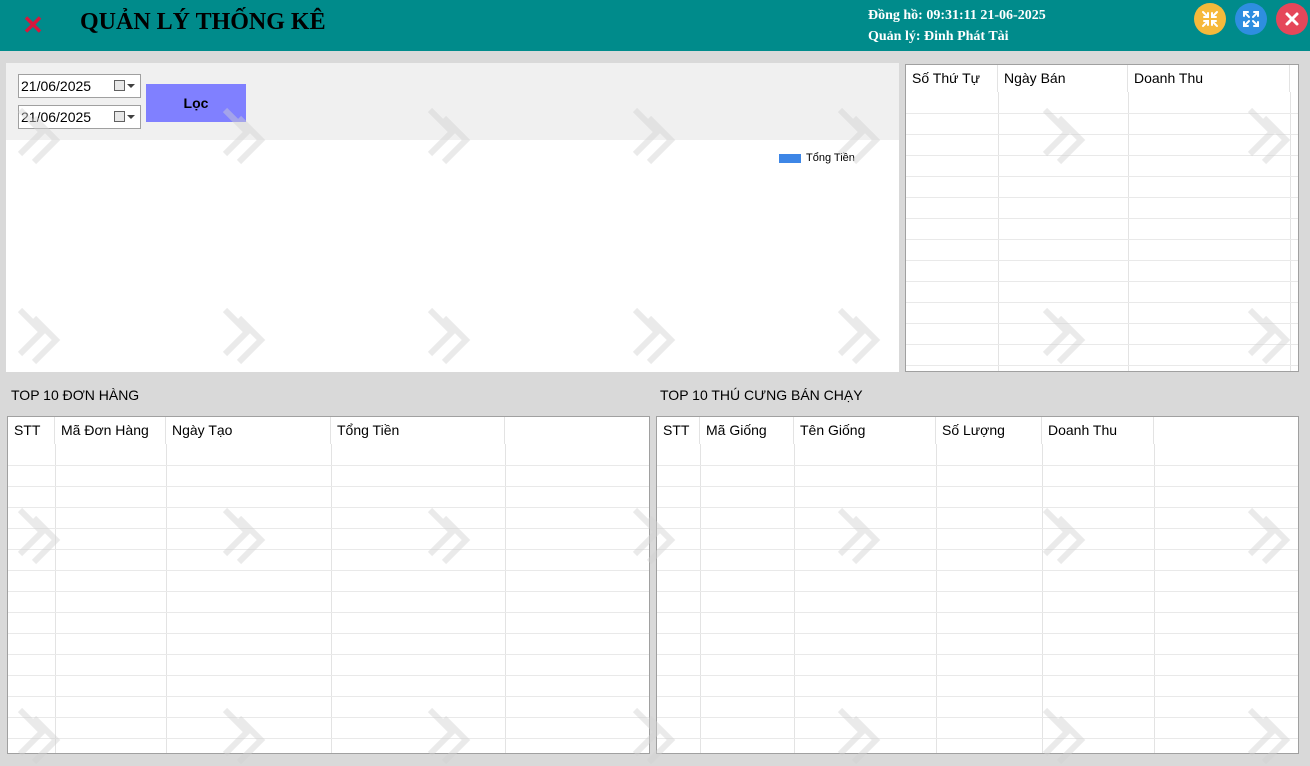  What do you see at coordinates (790, 158) in the screenshot?
I see `legend-swatch` at bounding box center [790, 158].